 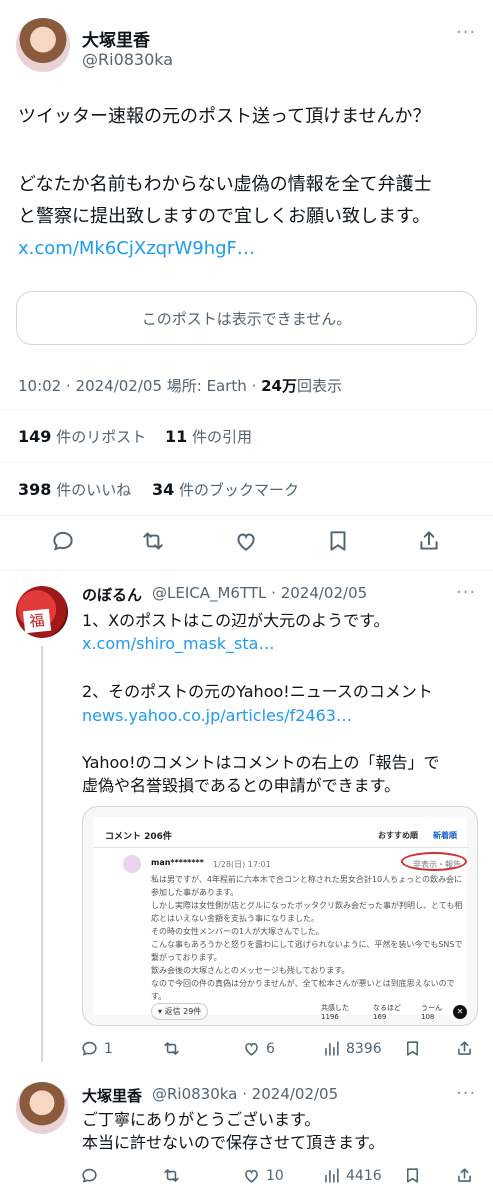 What do you see at coordinates (380, 1017) in the screenshot?
I see `embed-reaction-count: 169` at bounding box center [380, 1017].